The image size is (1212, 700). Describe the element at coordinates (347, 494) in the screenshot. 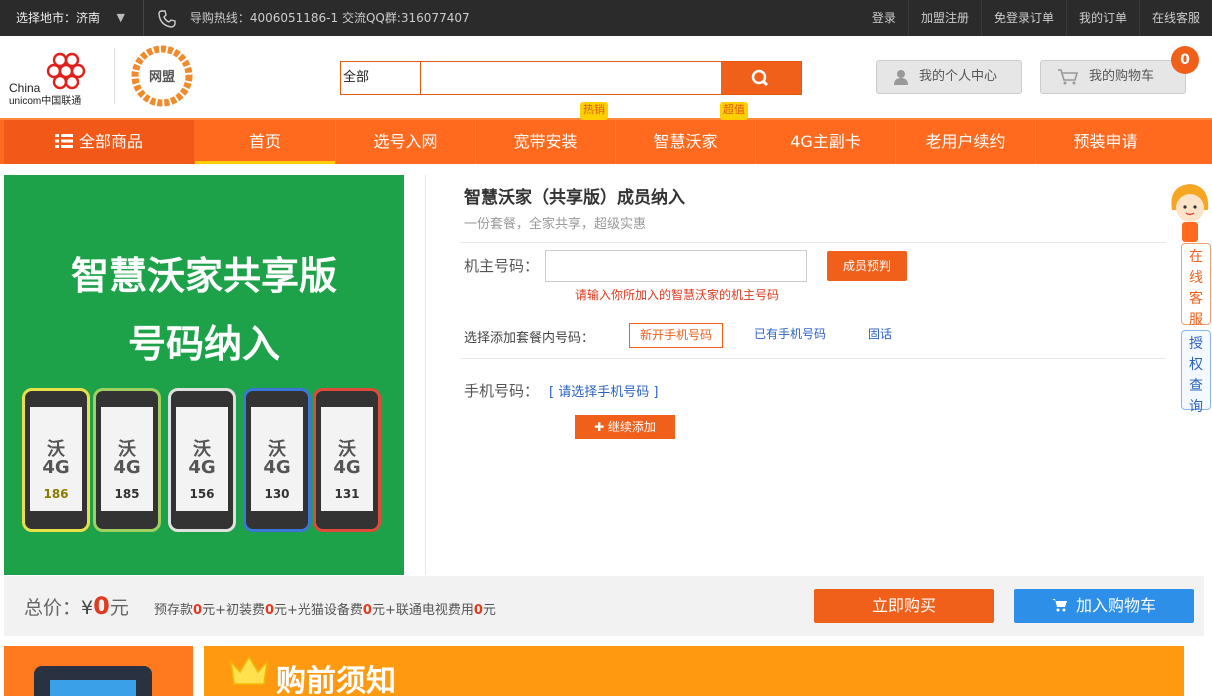

I see `phone-prefix-text: 131` at that location.